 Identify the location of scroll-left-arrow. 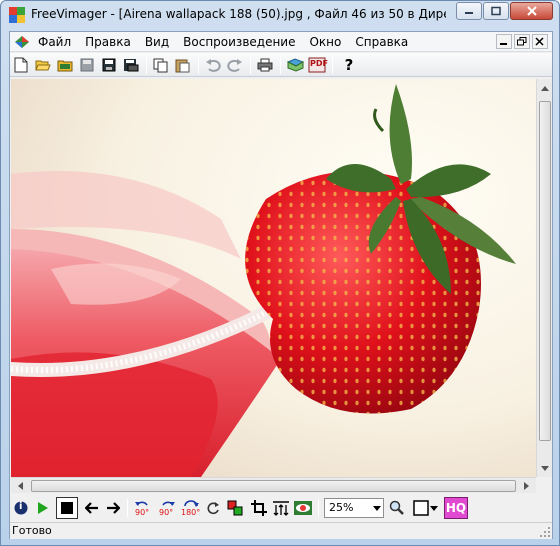
(20, 486).